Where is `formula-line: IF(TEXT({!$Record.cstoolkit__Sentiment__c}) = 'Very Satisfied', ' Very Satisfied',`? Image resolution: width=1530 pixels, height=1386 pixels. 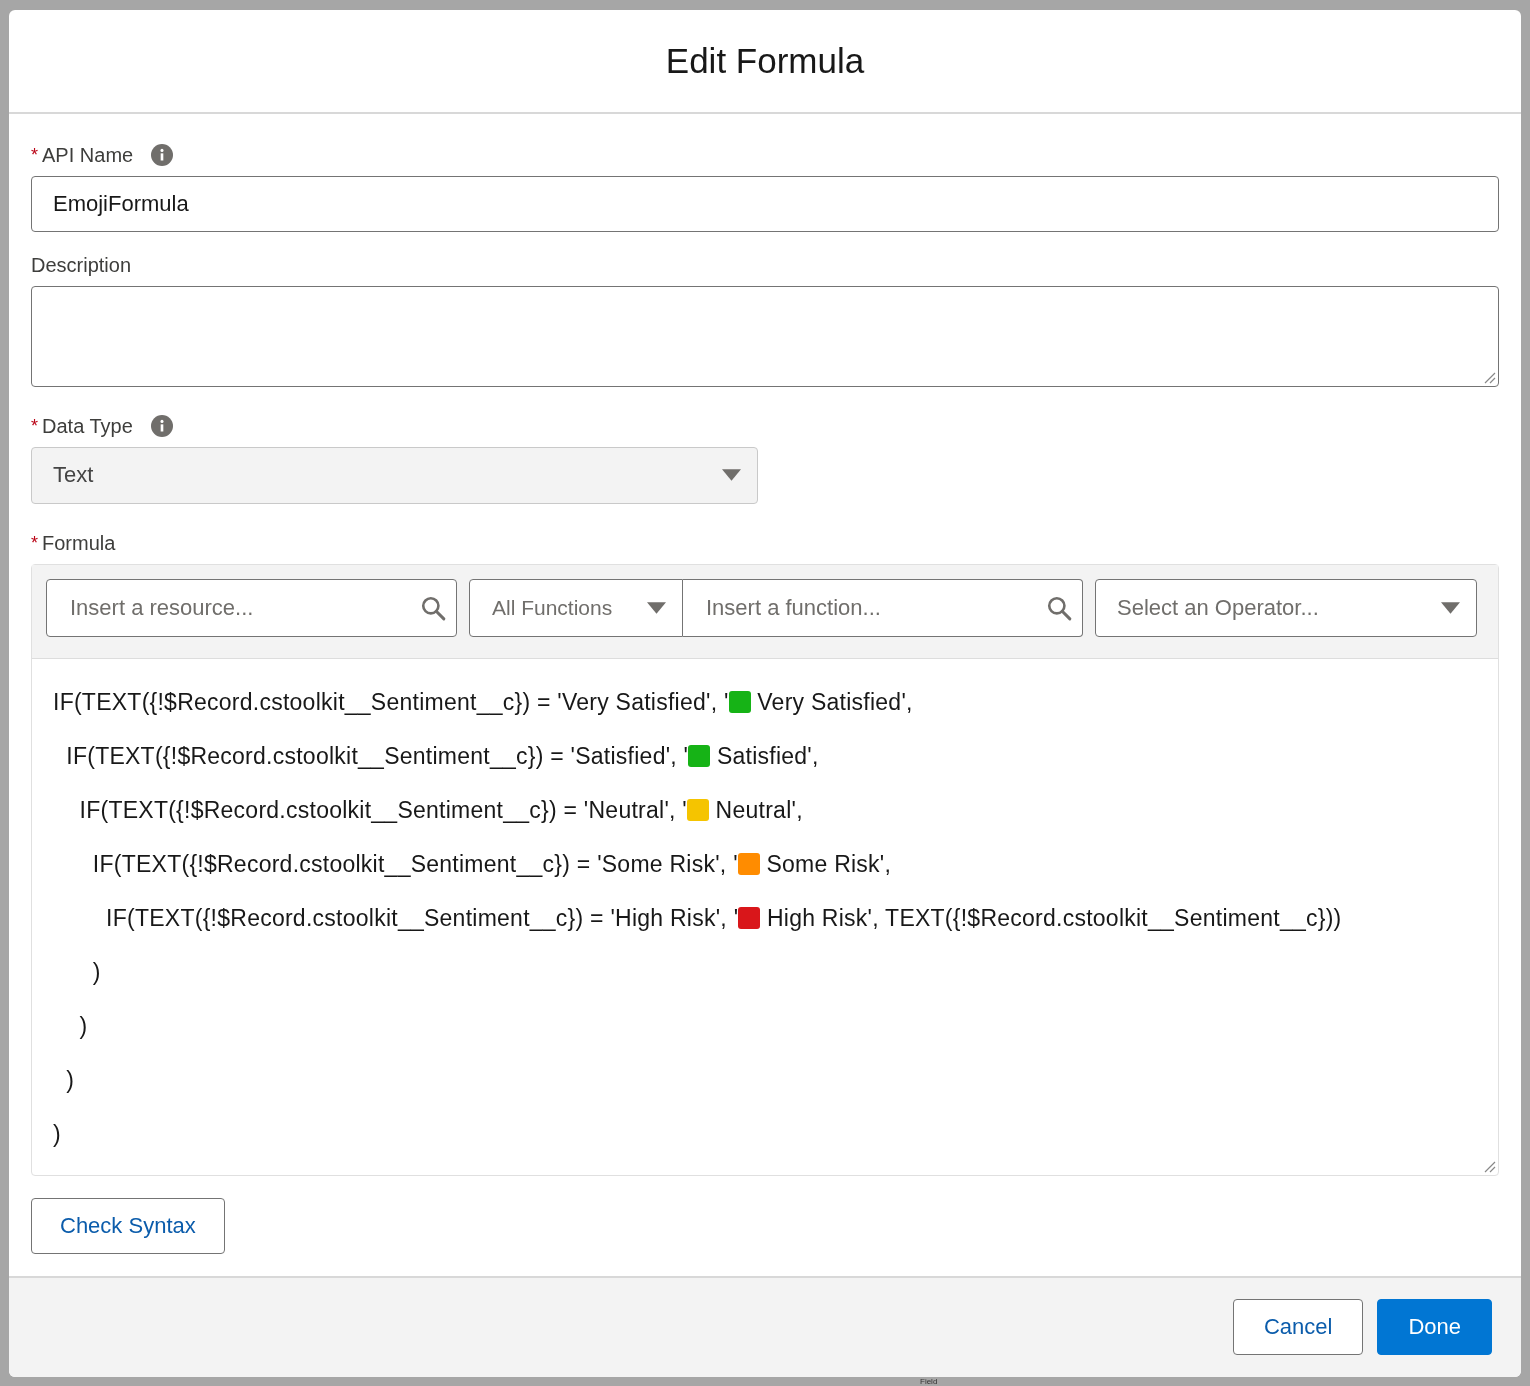 formula-line: IF(TEXT({!$Record.cstoolkit__Sentiment__c}) = 'Very Satisfied', ' Very Satisfied', is located at coordinates (483, 702).